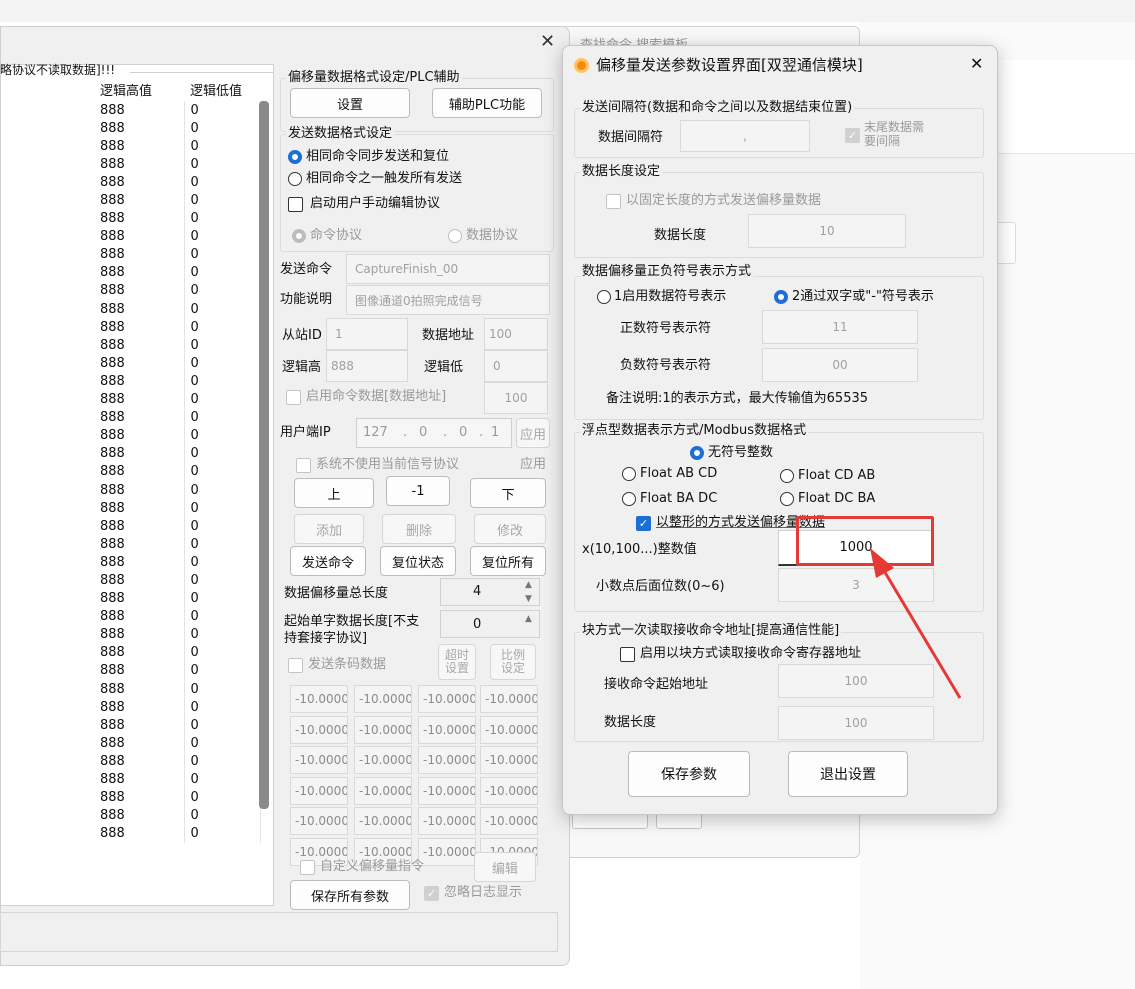 The width and height of the screenshot is (1135, 989). Describe the element at coordinates (295, 157) in the screenshot. I see `sync-send-reset-radio` at that location.